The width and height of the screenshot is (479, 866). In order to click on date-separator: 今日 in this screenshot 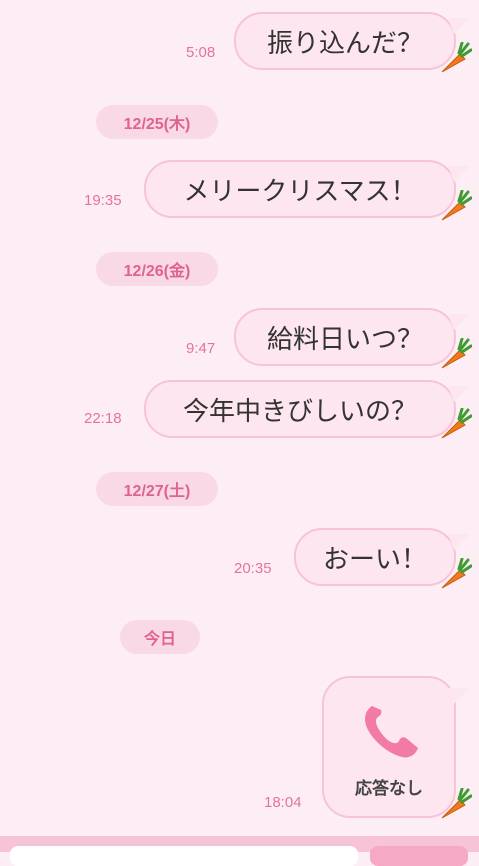, I will do `click(160, 637)`.